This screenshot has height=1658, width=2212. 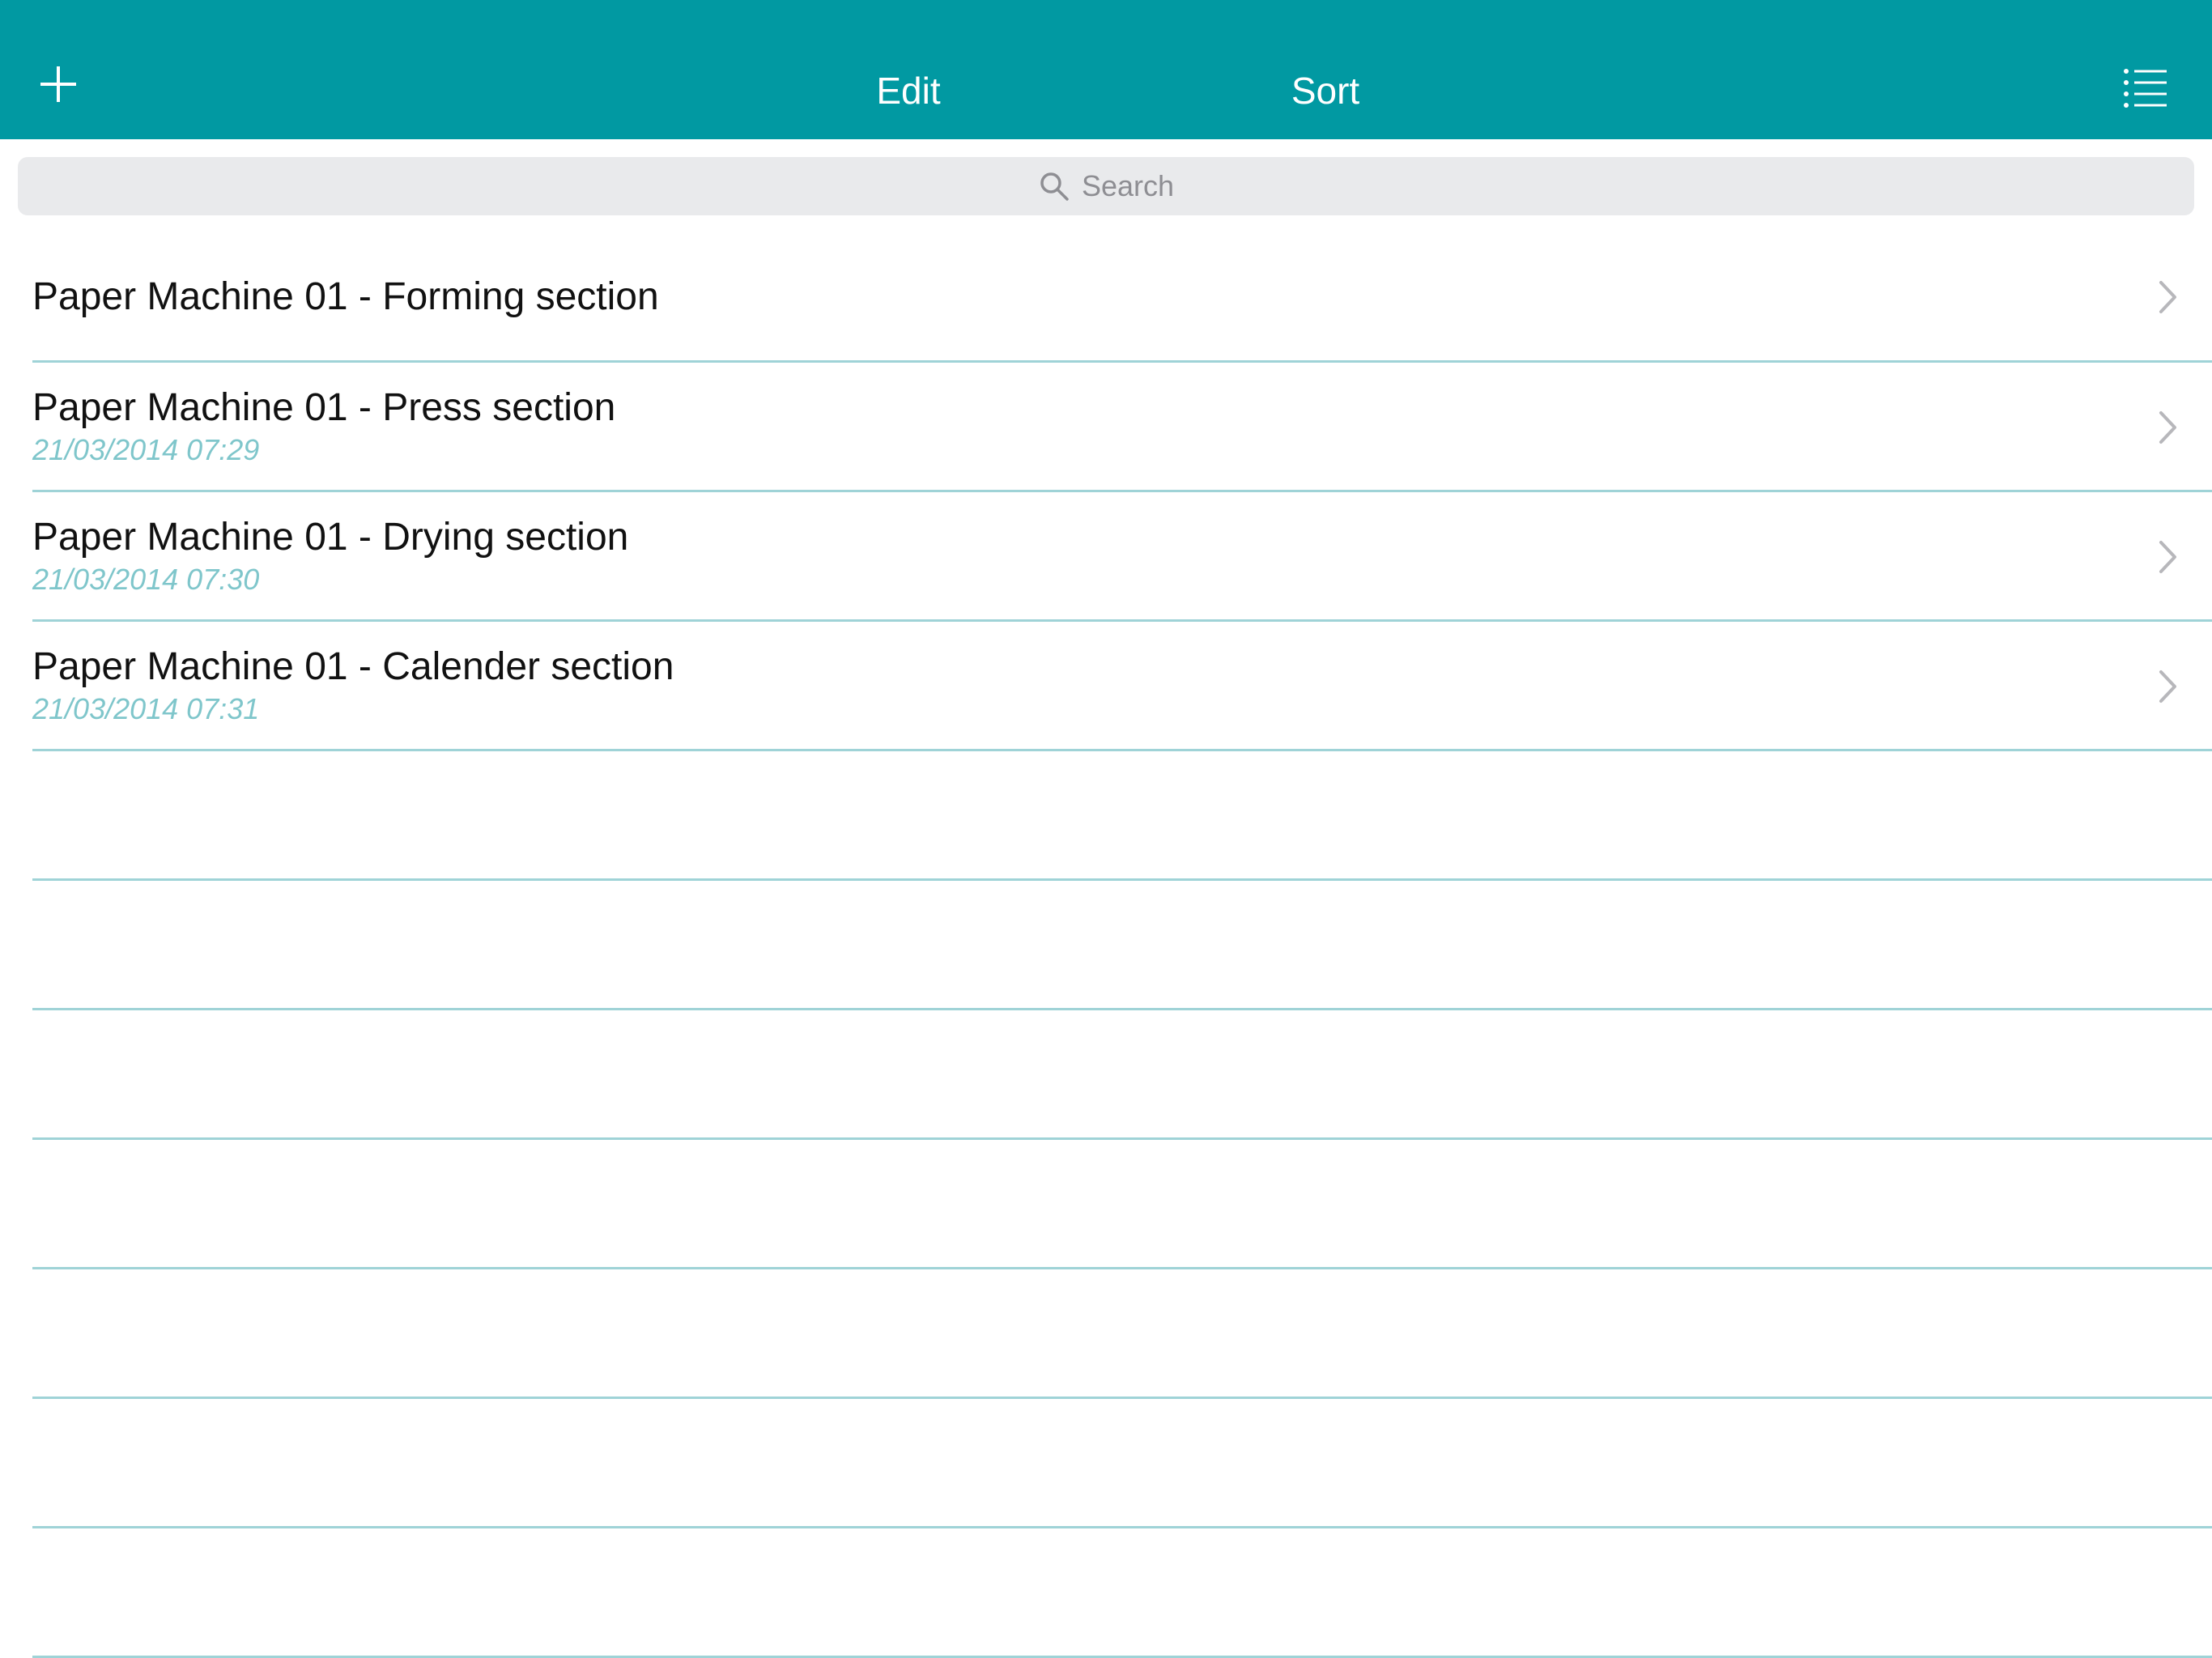 I want to click on list-item-title: Paper Machine 01 - Press section, so click(x=324, y=407).